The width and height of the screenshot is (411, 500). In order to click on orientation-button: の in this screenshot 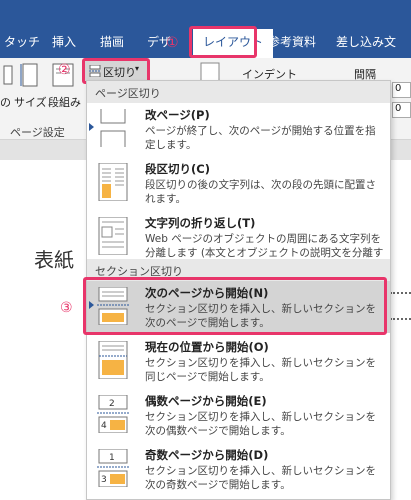, I will do `click(5, 102)`.